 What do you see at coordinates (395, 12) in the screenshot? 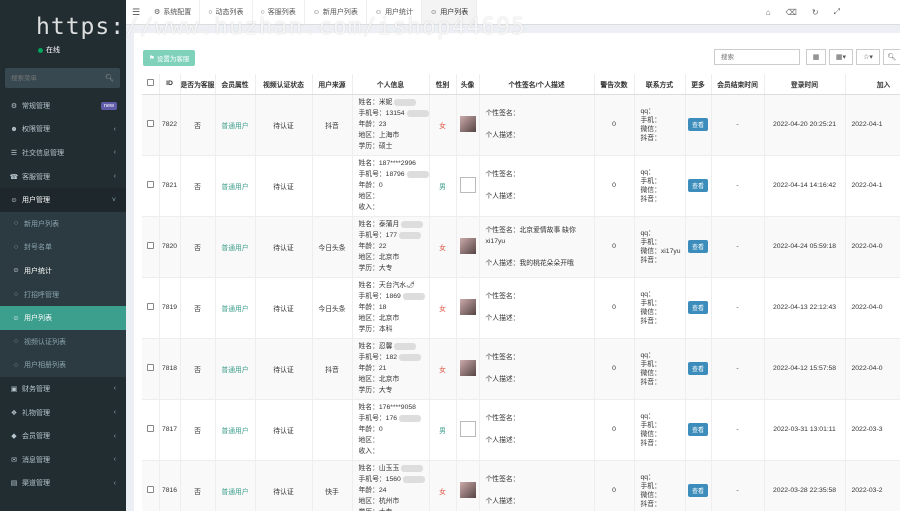
I see `tab-4: ☺ 用户统计` at bounding box center [395, 12].